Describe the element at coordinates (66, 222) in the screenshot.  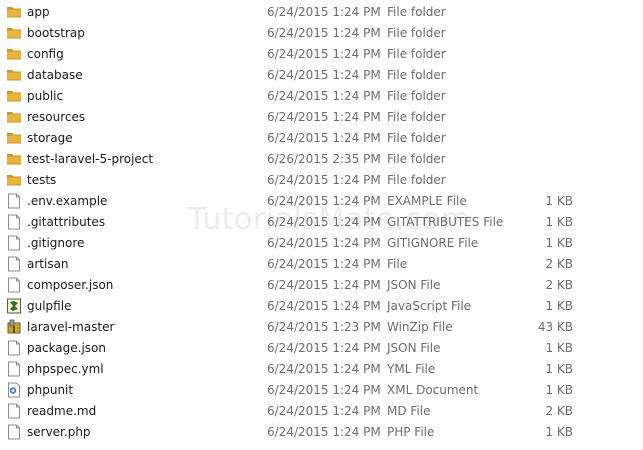
I see `file-name: .gitattributes` at that location.